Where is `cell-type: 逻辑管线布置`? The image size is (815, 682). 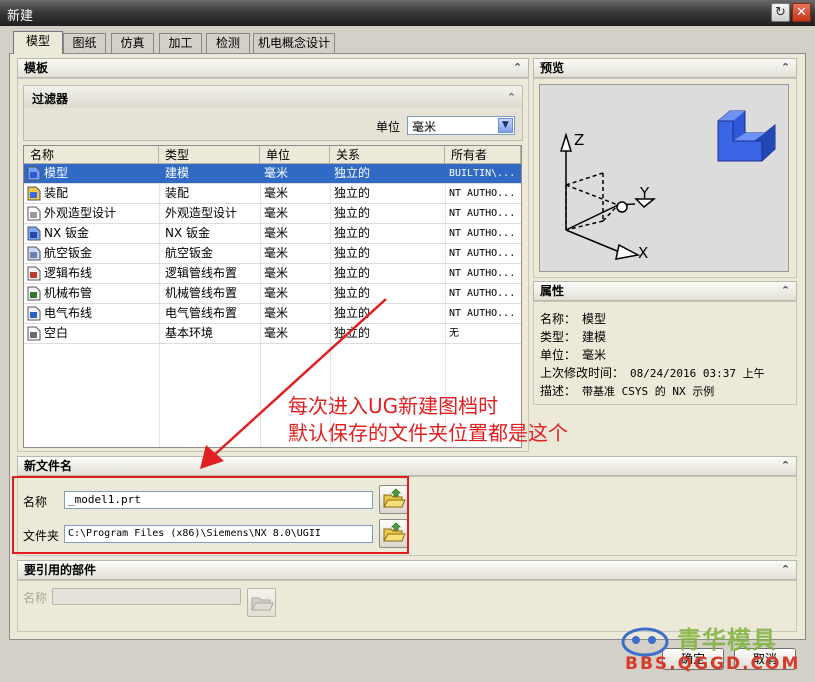 cell-type: 逻辑管线布置 is located at coordinates (201, 273).